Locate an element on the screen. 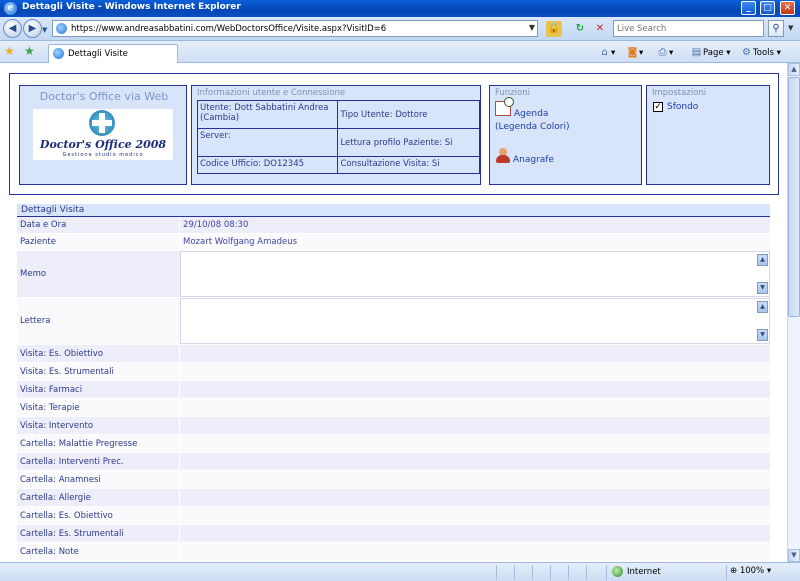 The width and height of the screenshot is (800, 581). address-dropdown-icon: ▼ is located at coordinates (532, 27).